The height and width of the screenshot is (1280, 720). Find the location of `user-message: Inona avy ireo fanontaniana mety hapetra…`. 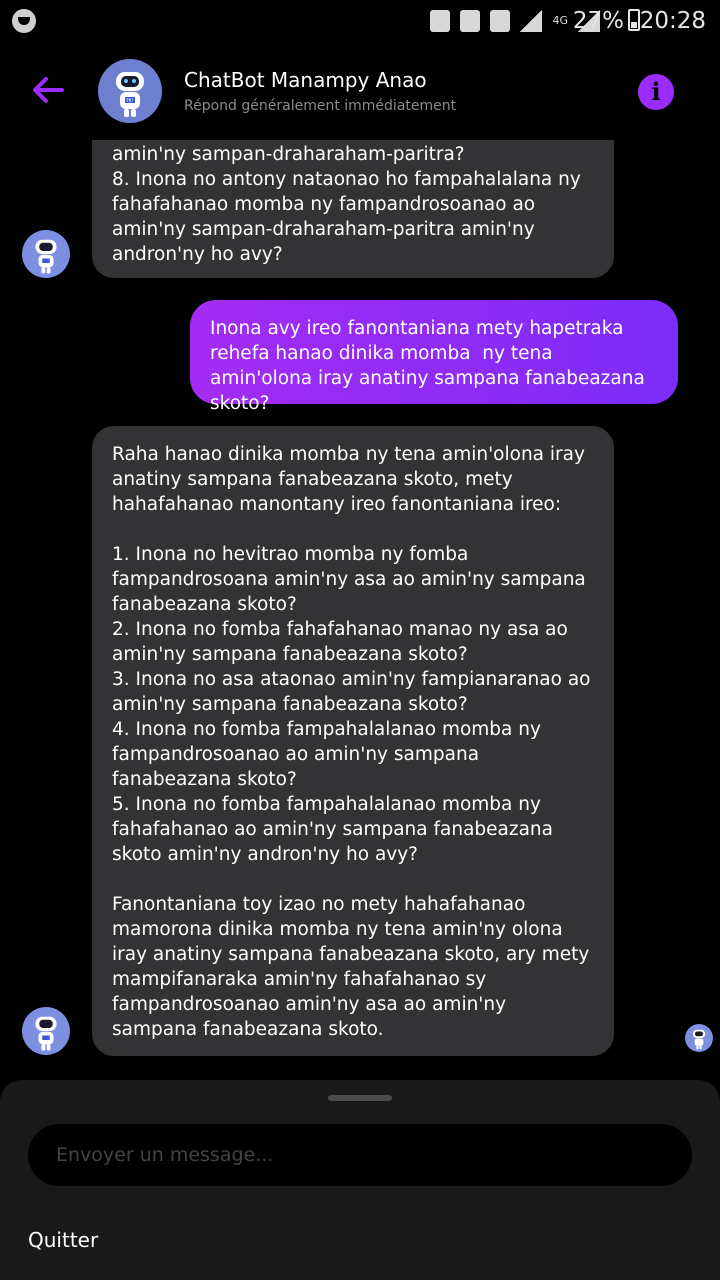

user-message: Inona avy ireo fanontaniana mety hapetra… is located at coordinates (434, 357).